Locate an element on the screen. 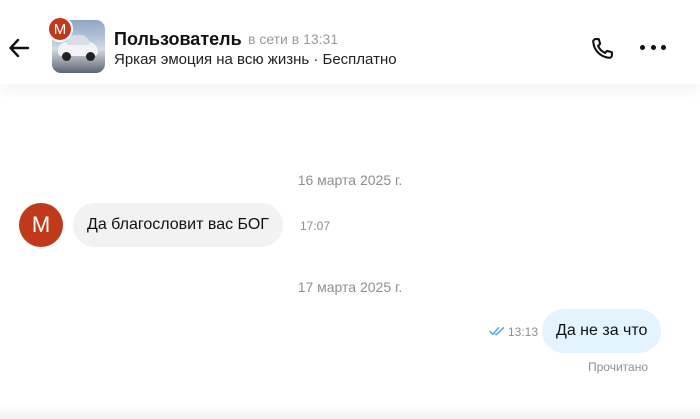  more-dots-icon is located at coordinates (642, 47).